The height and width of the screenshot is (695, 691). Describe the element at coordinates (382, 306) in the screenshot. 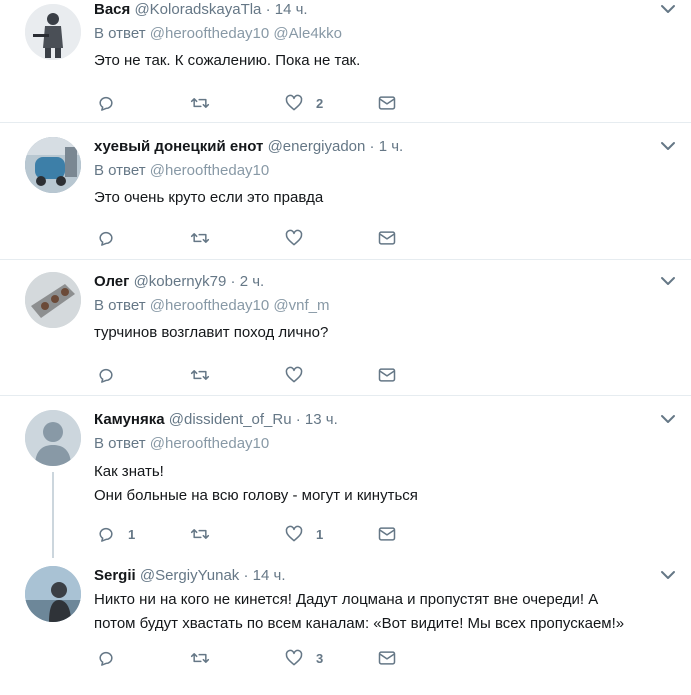

I see `reply-context: В ответ @herooftheday10 @vnf_m` at that location.